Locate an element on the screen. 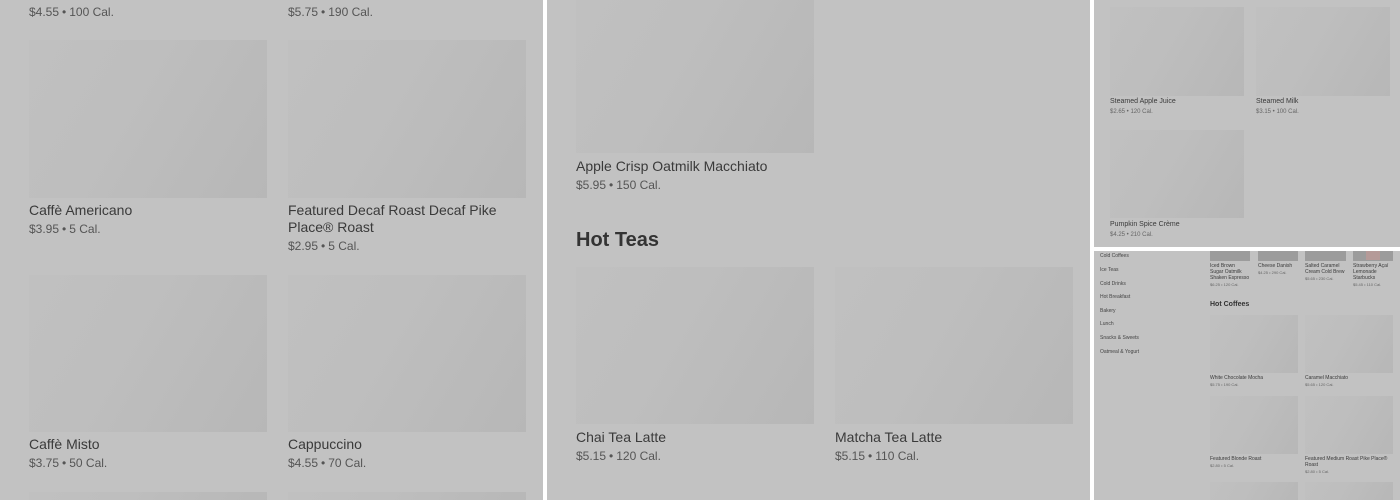 Image resolution: width=1400 pixels, height=500 pixels. sidebar-item-hot-breakfast: Hot Breakfast is located at coordinates (1115, 297).